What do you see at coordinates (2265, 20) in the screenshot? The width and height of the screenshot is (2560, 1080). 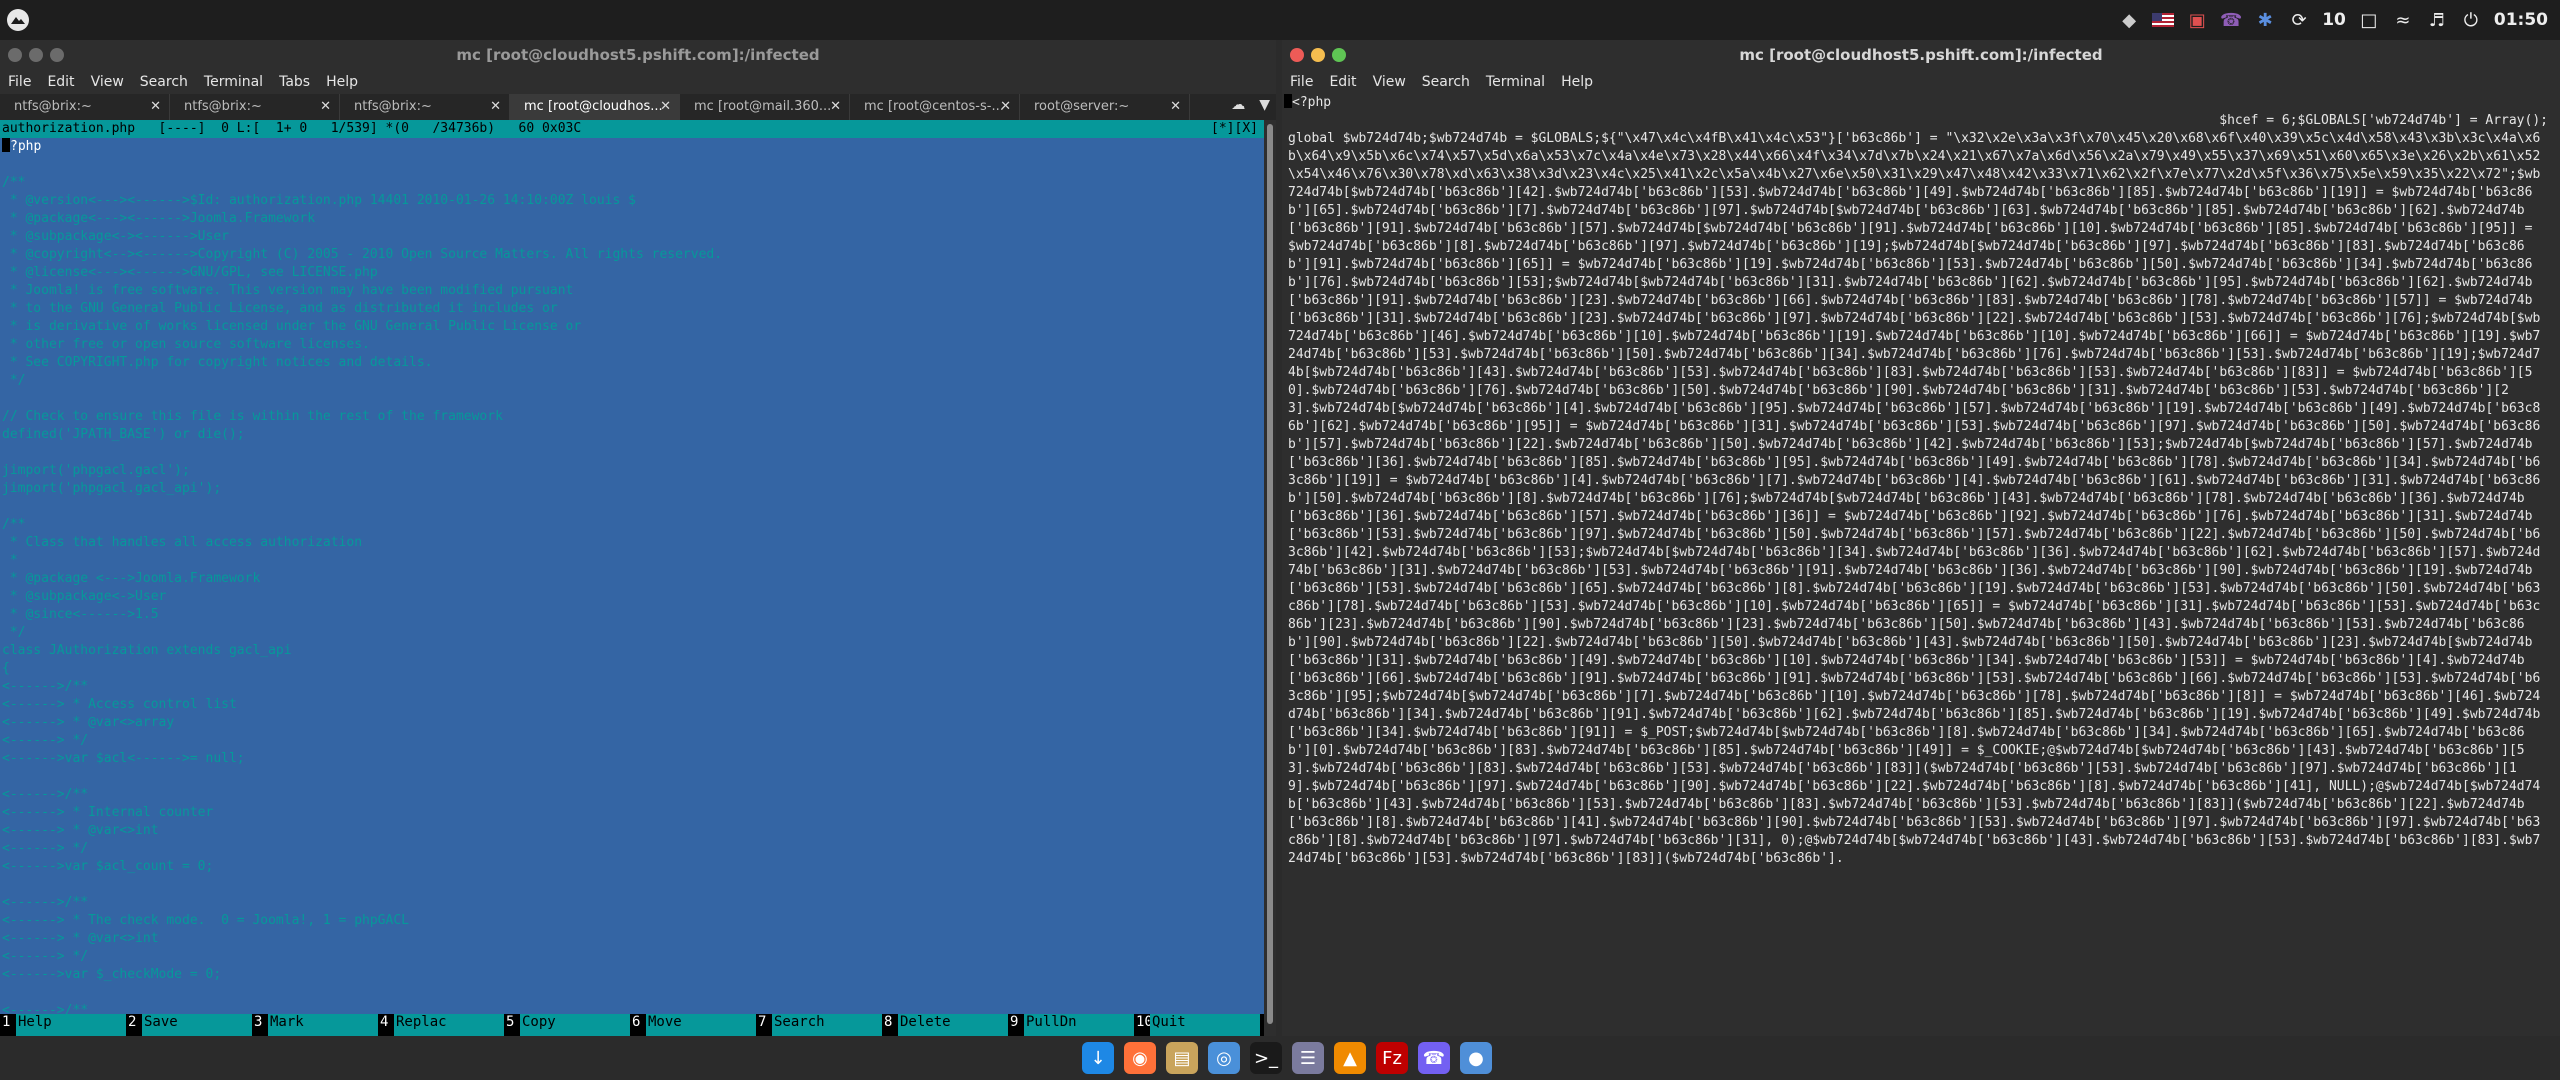 I see `bluetooth-icon: ✱` at bounding box center [2265, 20].